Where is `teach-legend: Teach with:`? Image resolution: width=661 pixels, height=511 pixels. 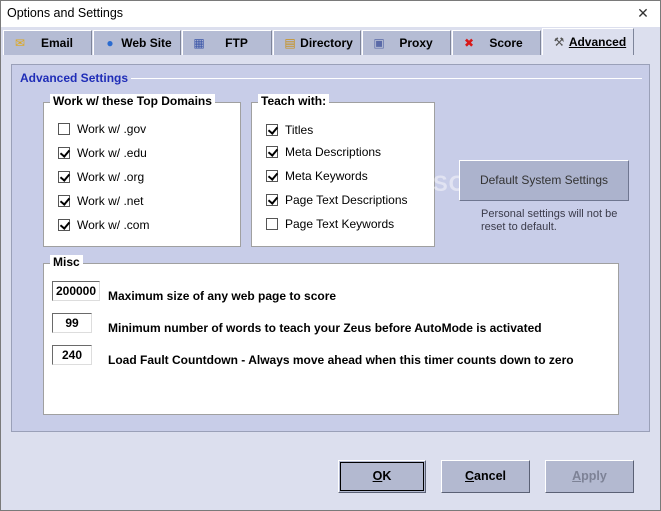 teach-legend: Teach with: is located at coordinates (294, 101).